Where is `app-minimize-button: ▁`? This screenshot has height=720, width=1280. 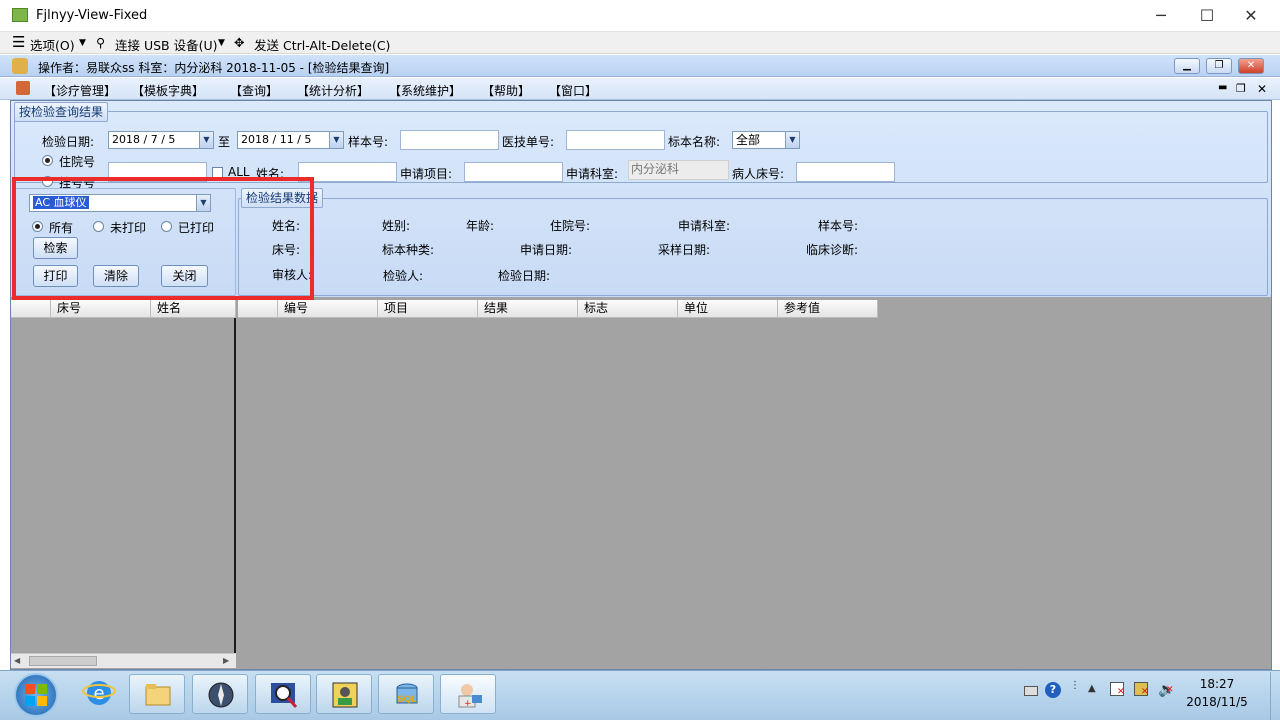
app-minimize-button: ▁ is located at coordinates (1187, 66).